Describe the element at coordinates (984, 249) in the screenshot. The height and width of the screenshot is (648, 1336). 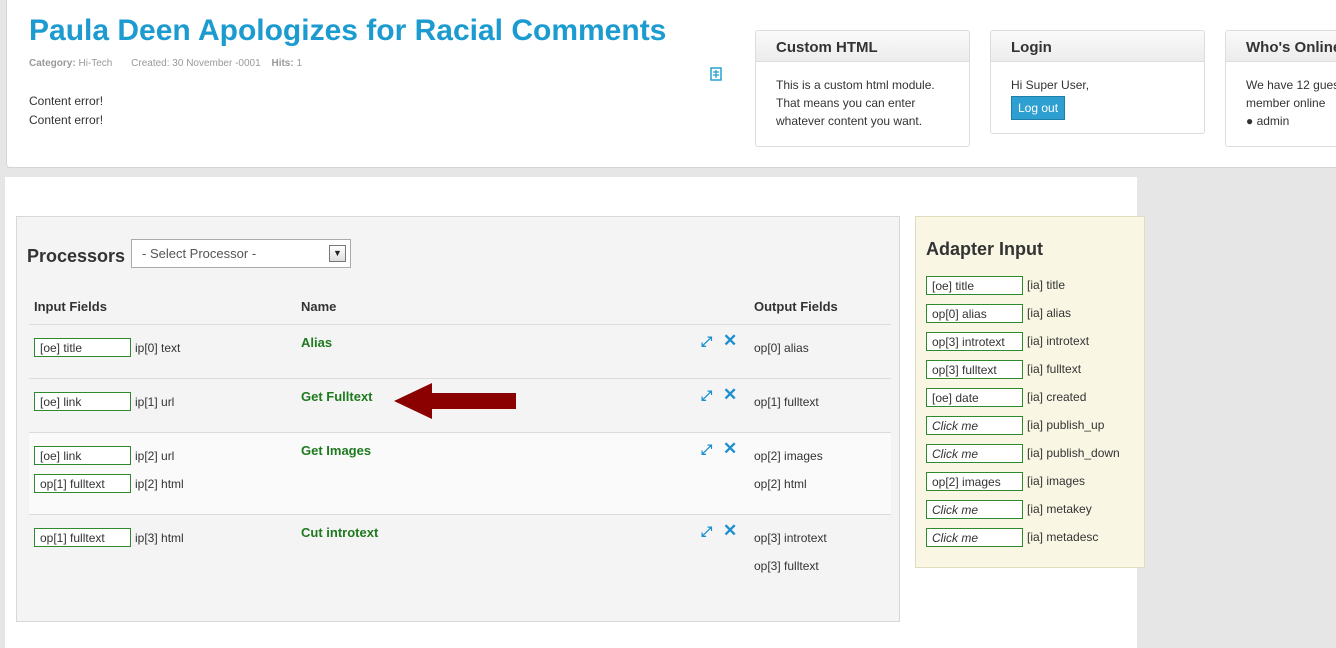
I see `adapter-input-title: Adapter Input` at that location.